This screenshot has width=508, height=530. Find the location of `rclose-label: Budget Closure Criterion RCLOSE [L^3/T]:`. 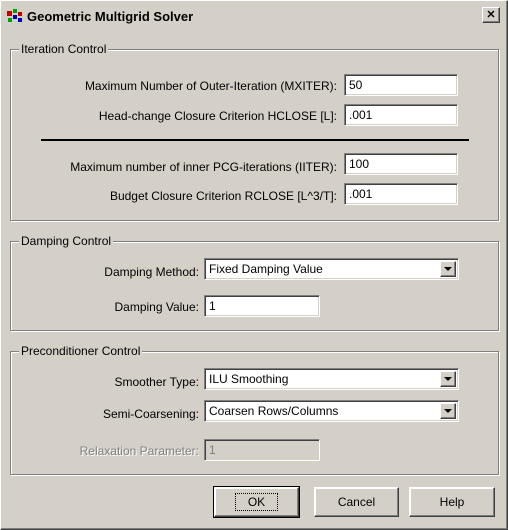

rclose-label: Budget Closure Criterion RCLOSE [L^3/T]: is located at coordinates (223, 196).